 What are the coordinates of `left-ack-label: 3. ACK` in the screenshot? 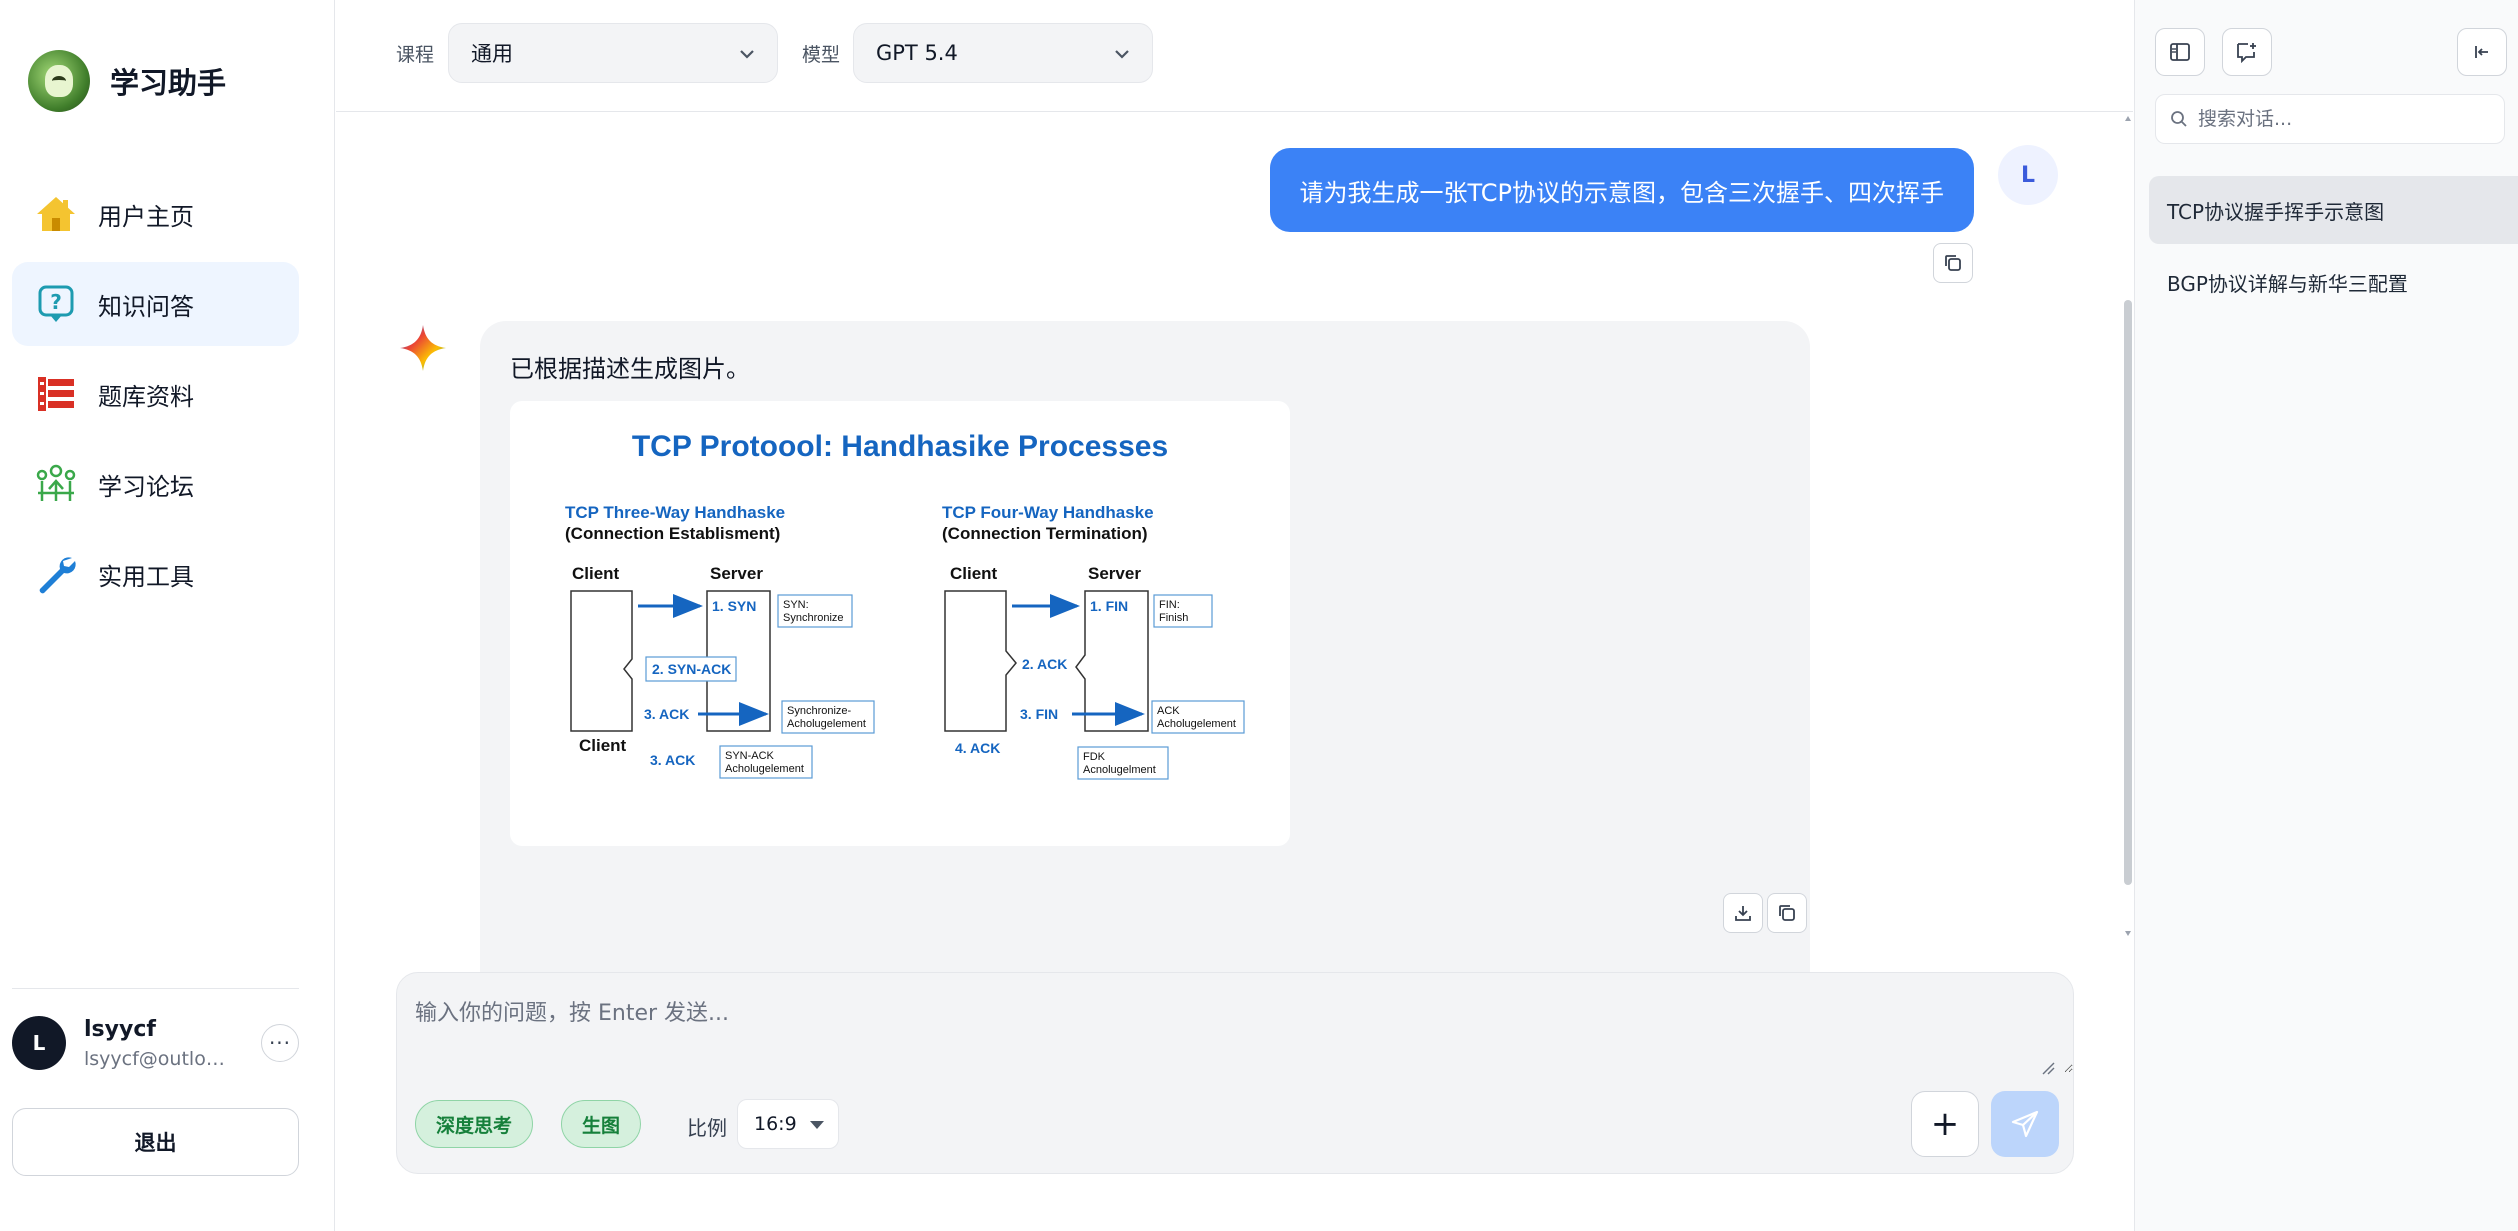 It's located at (666, 714).